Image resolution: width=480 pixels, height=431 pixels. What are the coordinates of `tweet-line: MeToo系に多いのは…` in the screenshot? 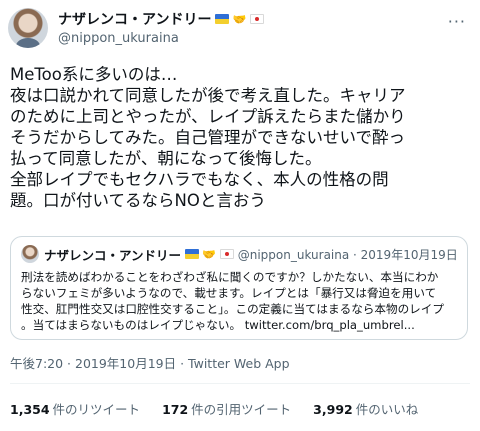 It's located at (94, 74).